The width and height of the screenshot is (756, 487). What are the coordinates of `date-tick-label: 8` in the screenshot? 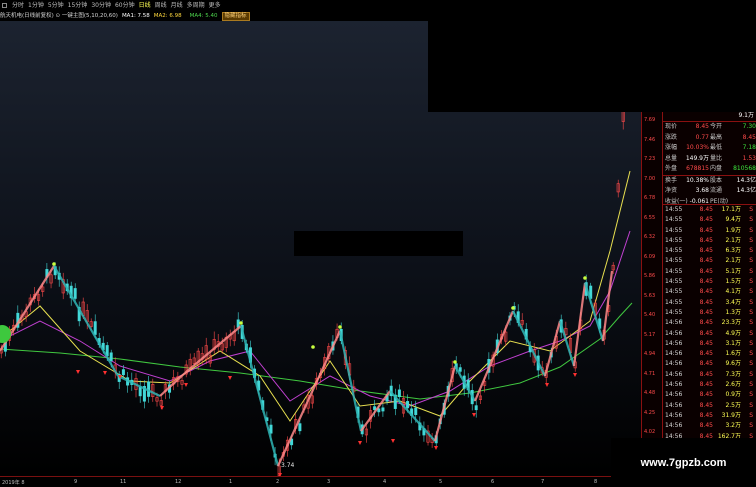 It's located at (596, 482).